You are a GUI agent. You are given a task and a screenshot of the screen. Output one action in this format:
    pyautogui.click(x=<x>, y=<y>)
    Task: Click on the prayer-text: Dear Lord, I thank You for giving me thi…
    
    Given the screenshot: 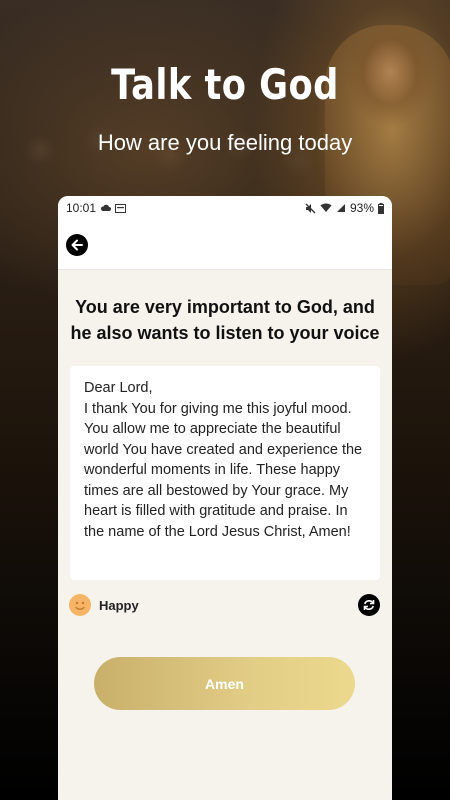 What is the action you would take?
    pyautogui.click(x=223, y=460)
    